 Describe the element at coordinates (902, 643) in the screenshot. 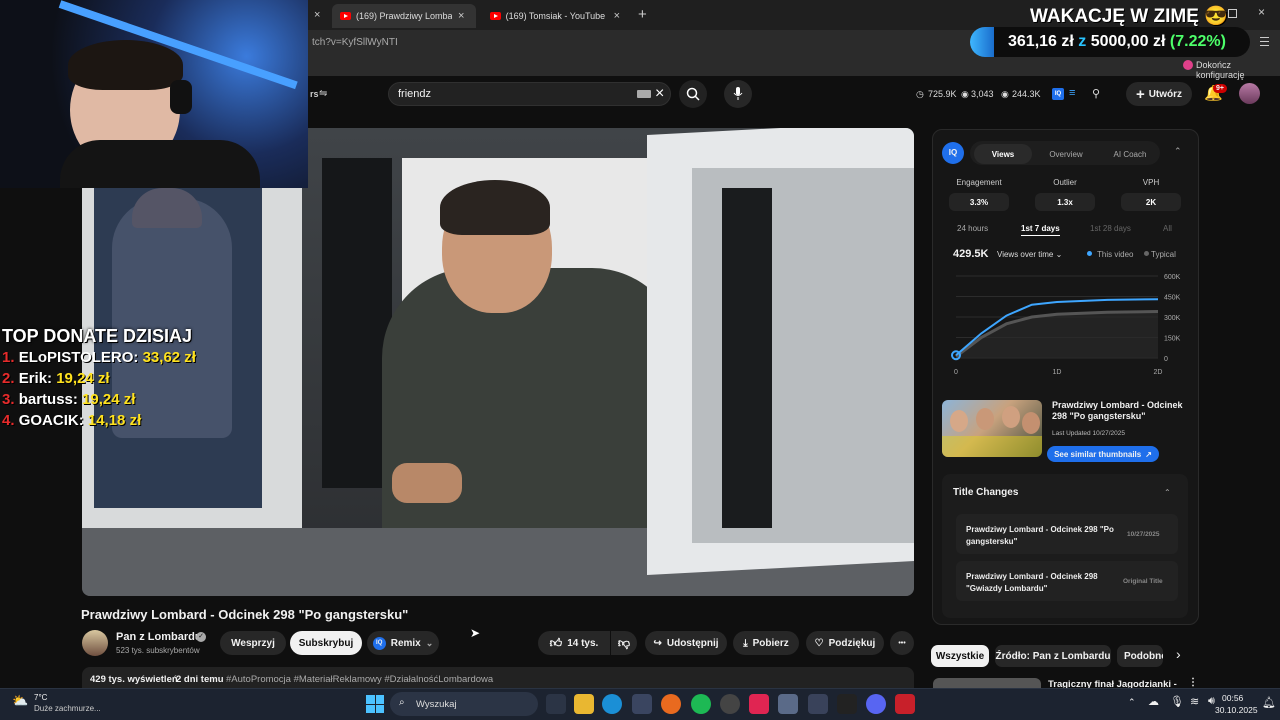

I see `more-actions-button: •••` at that location.